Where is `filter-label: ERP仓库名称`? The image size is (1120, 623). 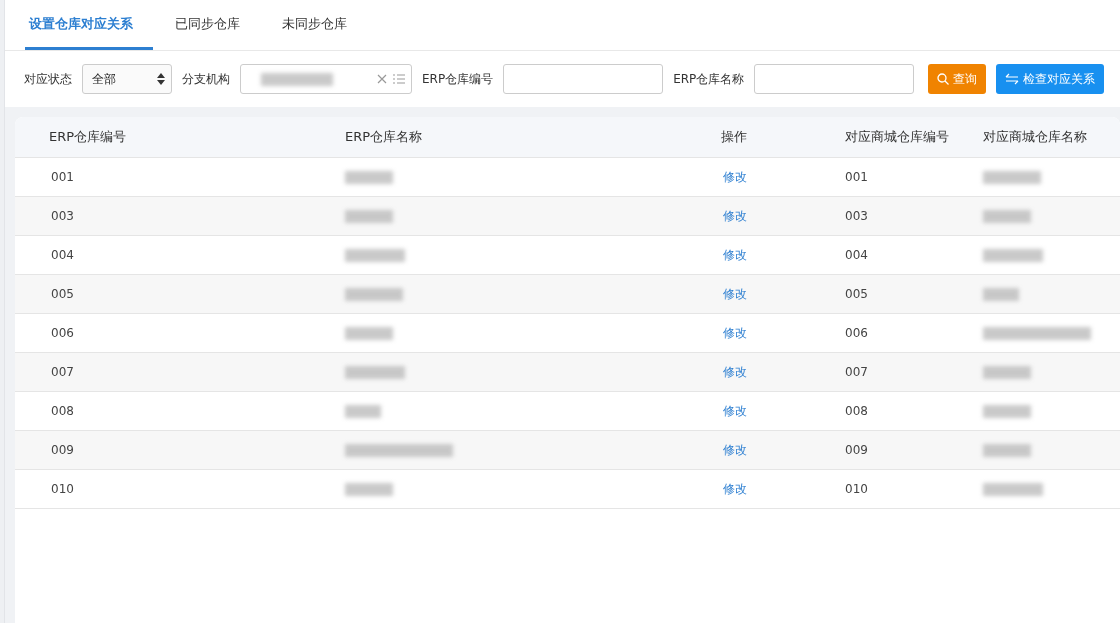 filter-label: ERP仓库名称 is located at coordinates (709, 79).